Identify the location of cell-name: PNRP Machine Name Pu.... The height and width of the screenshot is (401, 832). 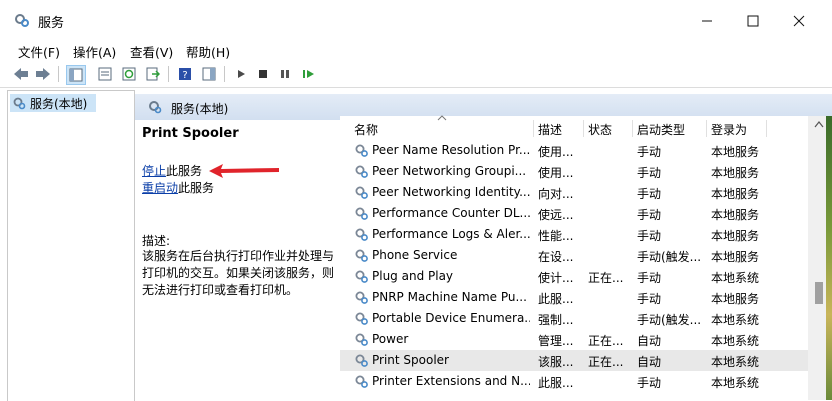
(449, 297).